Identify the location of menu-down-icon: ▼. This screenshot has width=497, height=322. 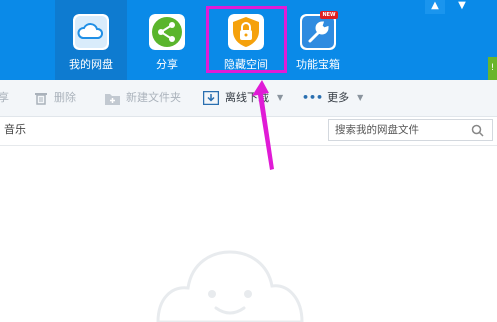
(462, 7).